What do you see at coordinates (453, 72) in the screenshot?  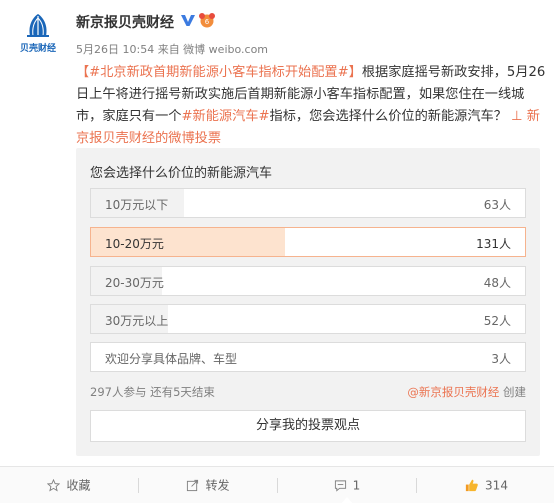 I see `post-text-segment: 根据家庭摇号新政安排，5月26` at bounding box center [453, 72].